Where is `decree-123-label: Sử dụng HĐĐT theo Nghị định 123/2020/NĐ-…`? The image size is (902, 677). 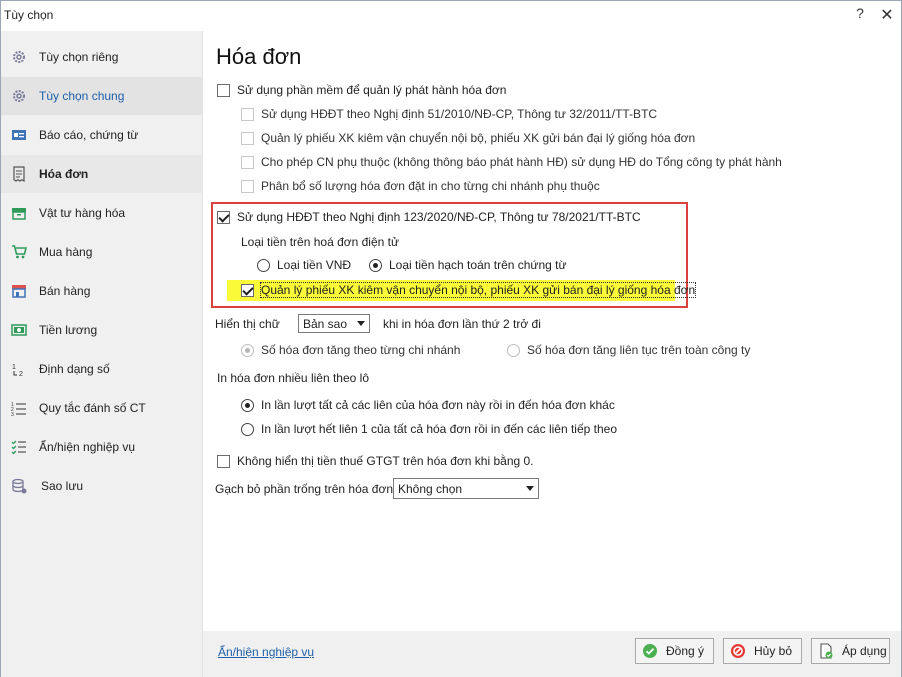
decree-123-label: Sử dụng HĐĐT theo Nghị định 123/2020/NĐ-… is located at coordinates (439, 217).